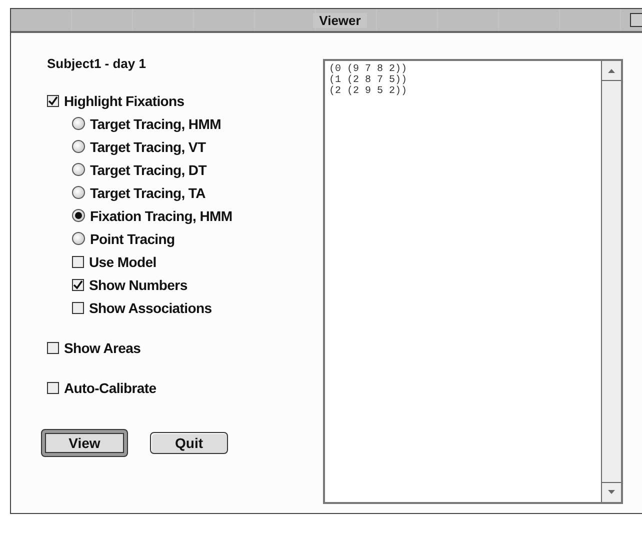 The width and height of the screenshot is (642, 536). I want to click on output-line: (0 (9 7 8 2)), so click(368, 69).